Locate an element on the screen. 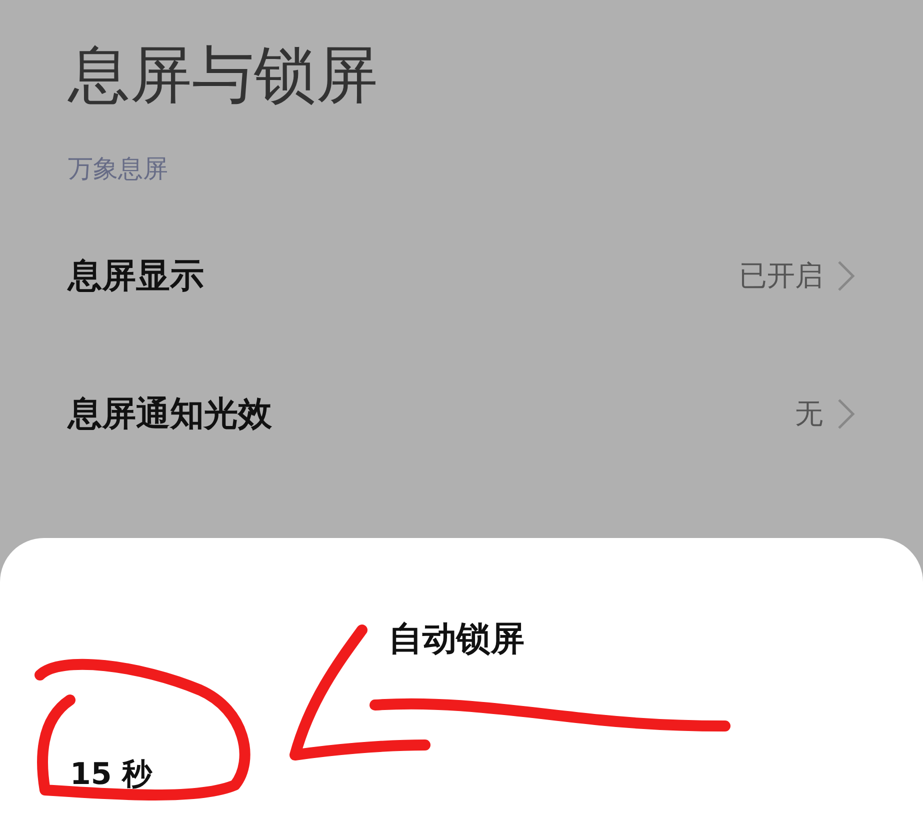 The width and height of the screenshot is (923, 823). setting-value: 已开启 is located at coordinates (781, 276).